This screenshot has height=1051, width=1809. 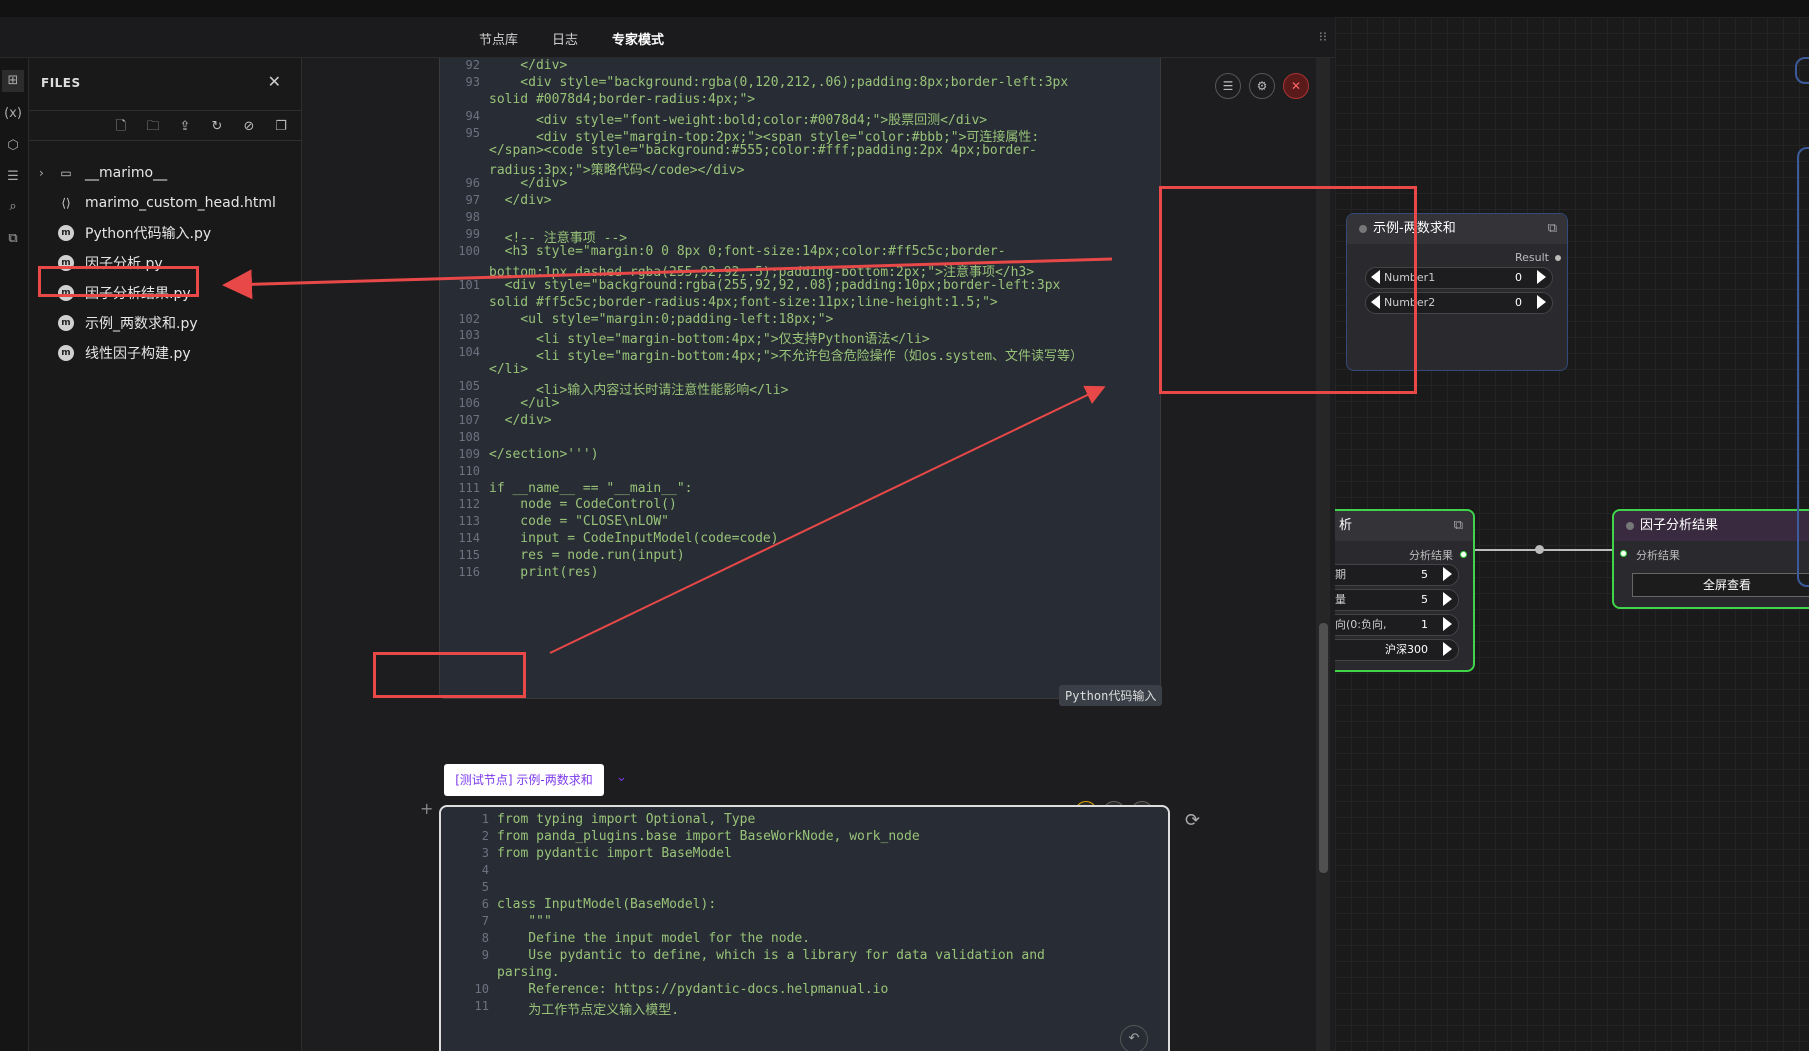 What do you see at coordinates (472, 115) in the screenshot?
I see `line-number: 94` at bounding box center [472, 115].